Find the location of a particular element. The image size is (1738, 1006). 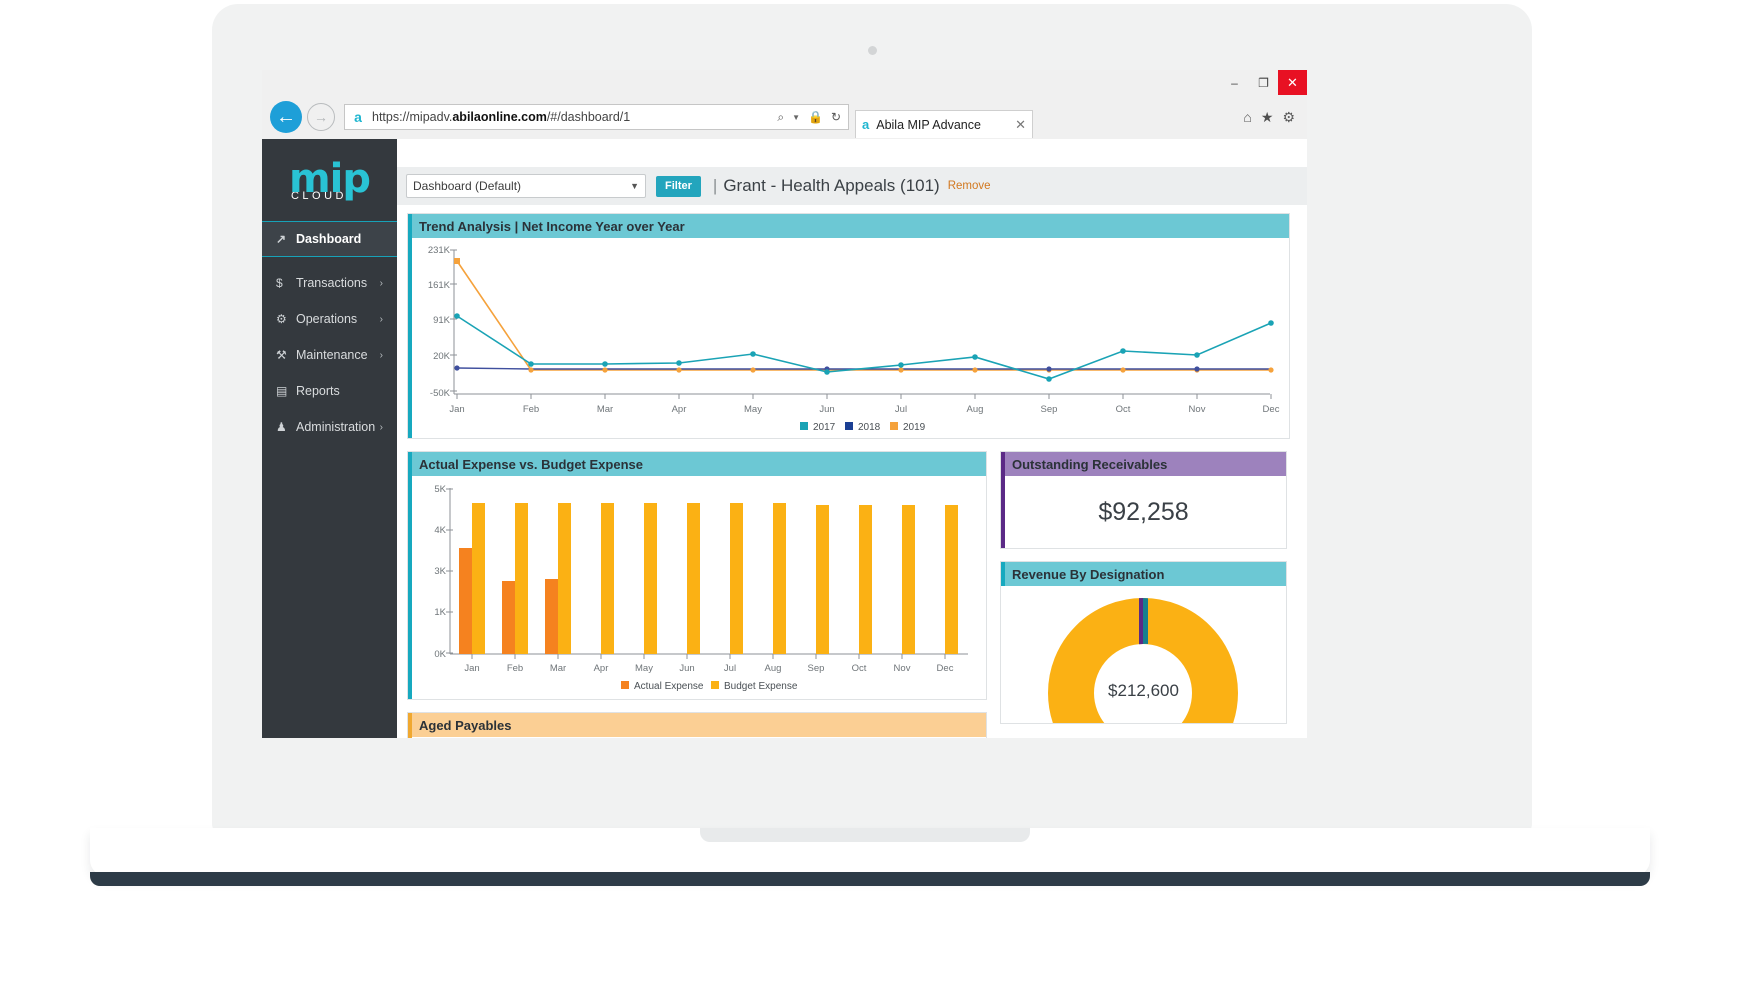

dollar-icon: $ is located at coordinates (279, 283).